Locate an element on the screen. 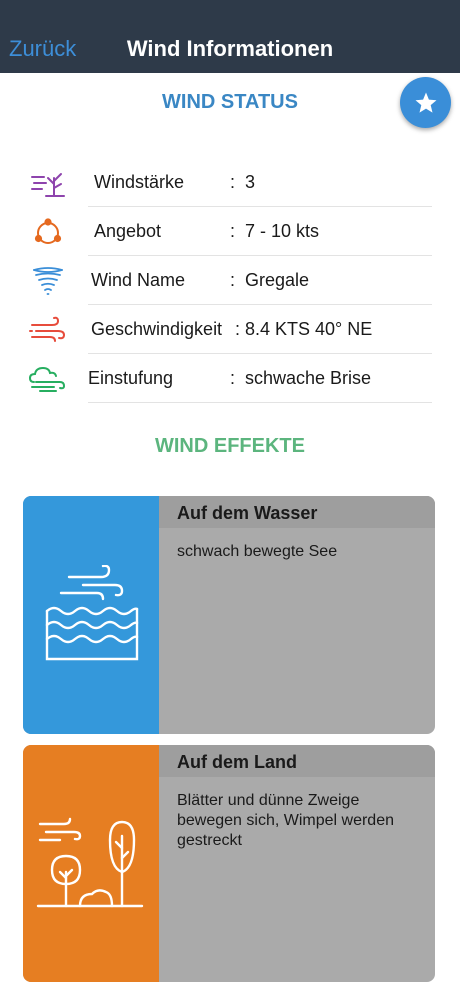 The image size is (460, 996). row-value: schwache Brise is located at coordinates (308, 378).